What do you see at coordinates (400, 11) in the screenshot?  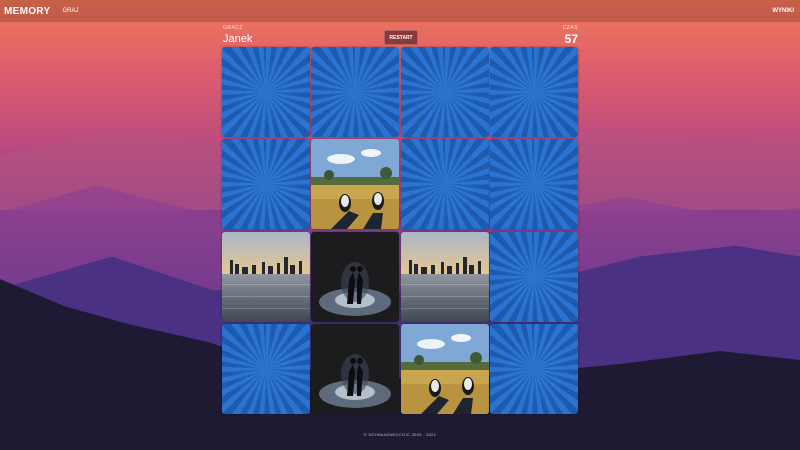 I see `top-navbar: MEMORY GRAJ WYNIKI` at bounding box center [400, 11].